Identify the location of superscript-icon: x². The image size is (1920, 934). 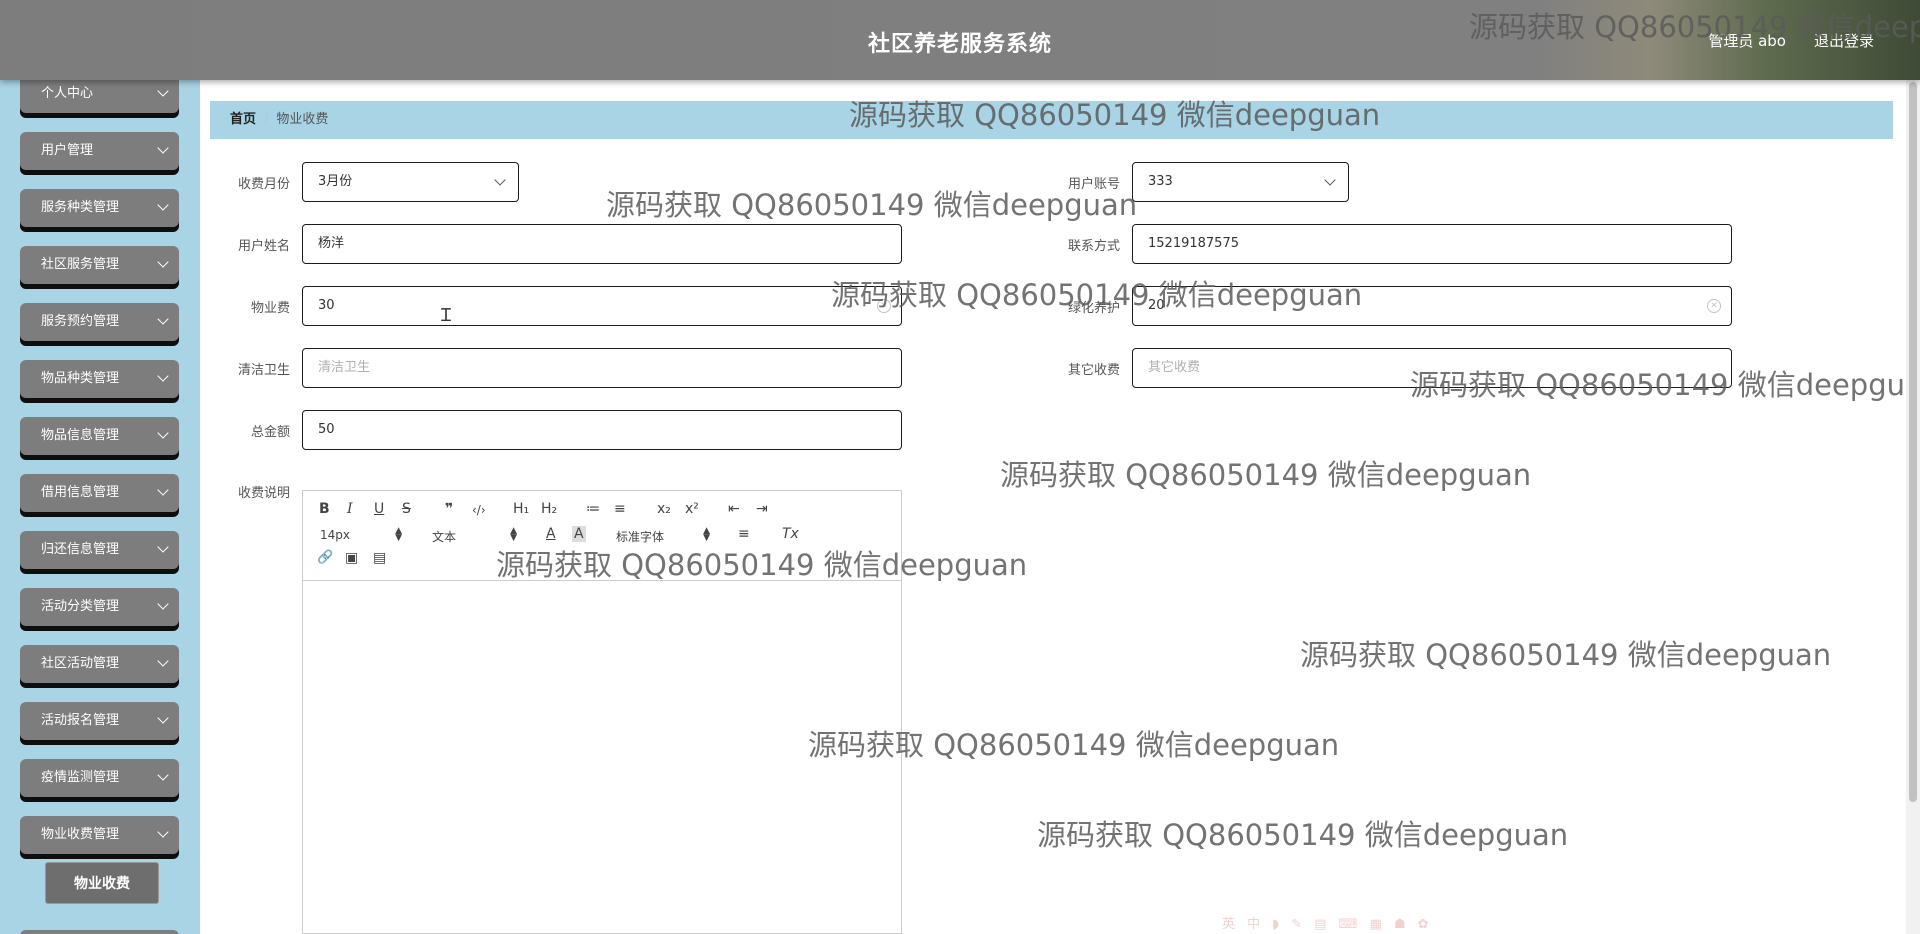
(692, 509).